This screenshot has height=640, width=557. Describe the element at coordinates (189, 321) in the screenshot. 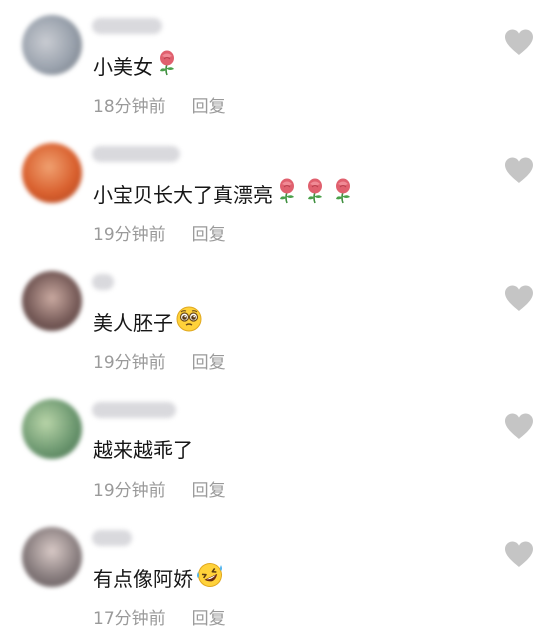

I see `pleading-face-icon` at that location.